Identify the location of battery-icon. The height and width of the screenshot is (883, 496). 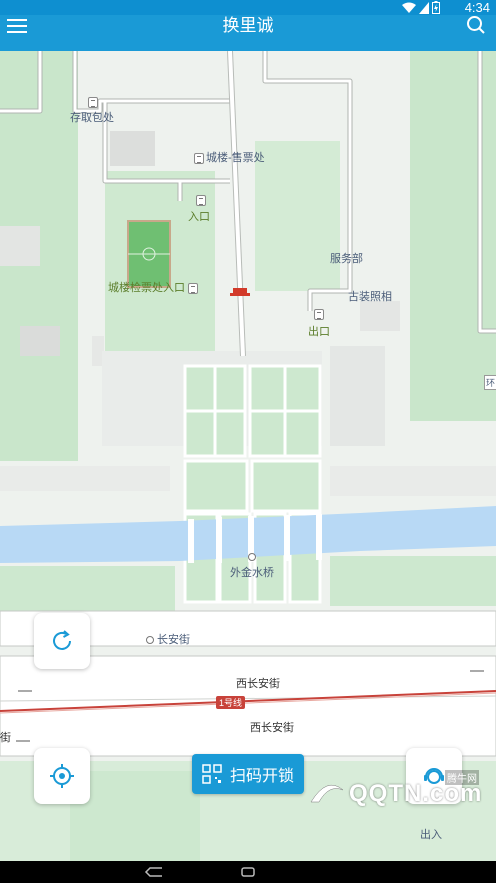
(436, 7).